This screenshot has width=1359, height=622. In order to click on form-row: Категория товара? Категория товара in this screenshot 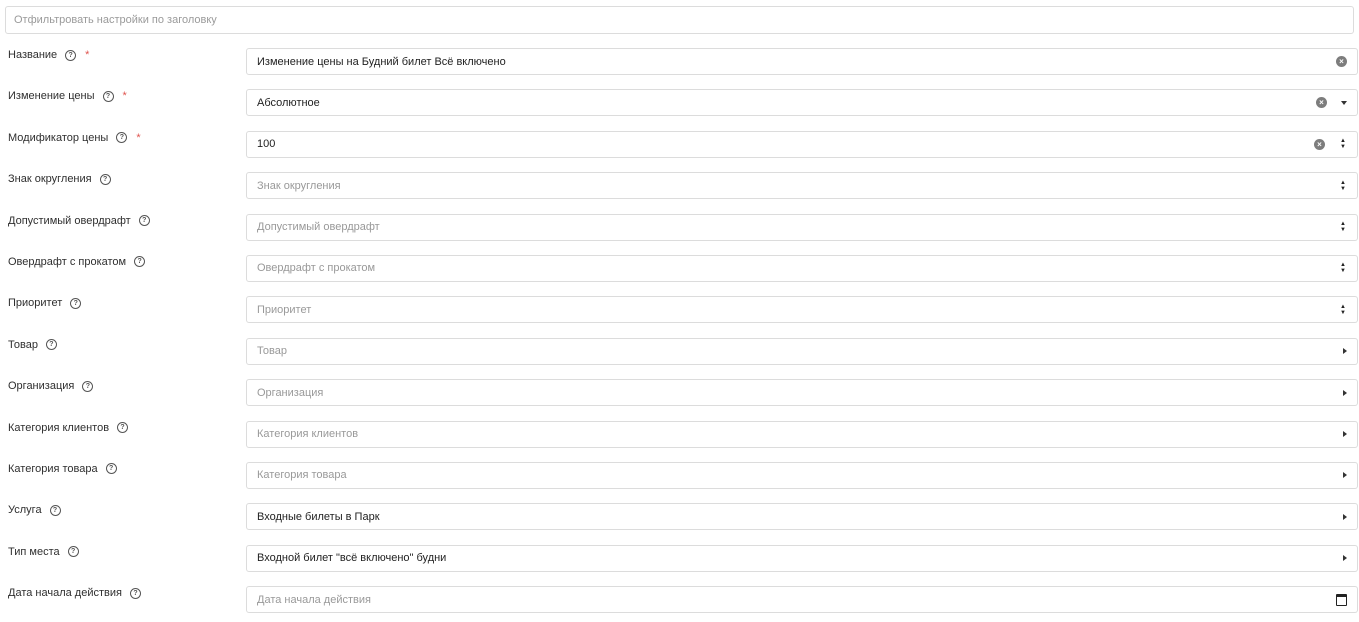, I will do `click(679, 477)`.